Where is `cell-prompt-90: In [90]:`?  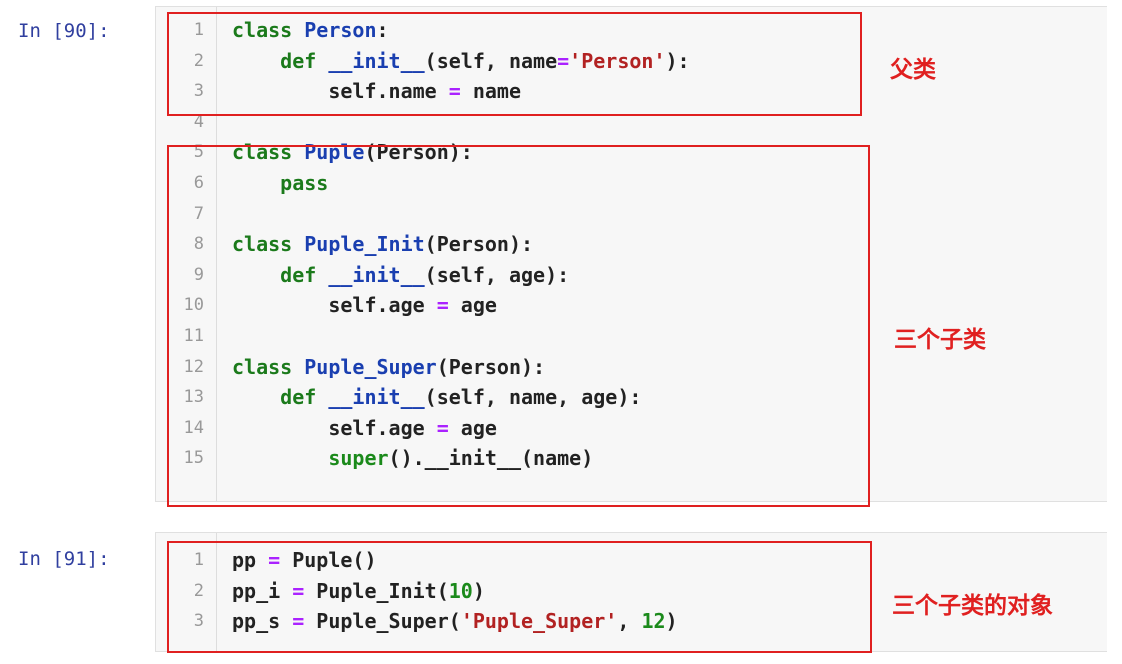 cell-prompt-90: In [90]: is located at coordinates (64, 31).